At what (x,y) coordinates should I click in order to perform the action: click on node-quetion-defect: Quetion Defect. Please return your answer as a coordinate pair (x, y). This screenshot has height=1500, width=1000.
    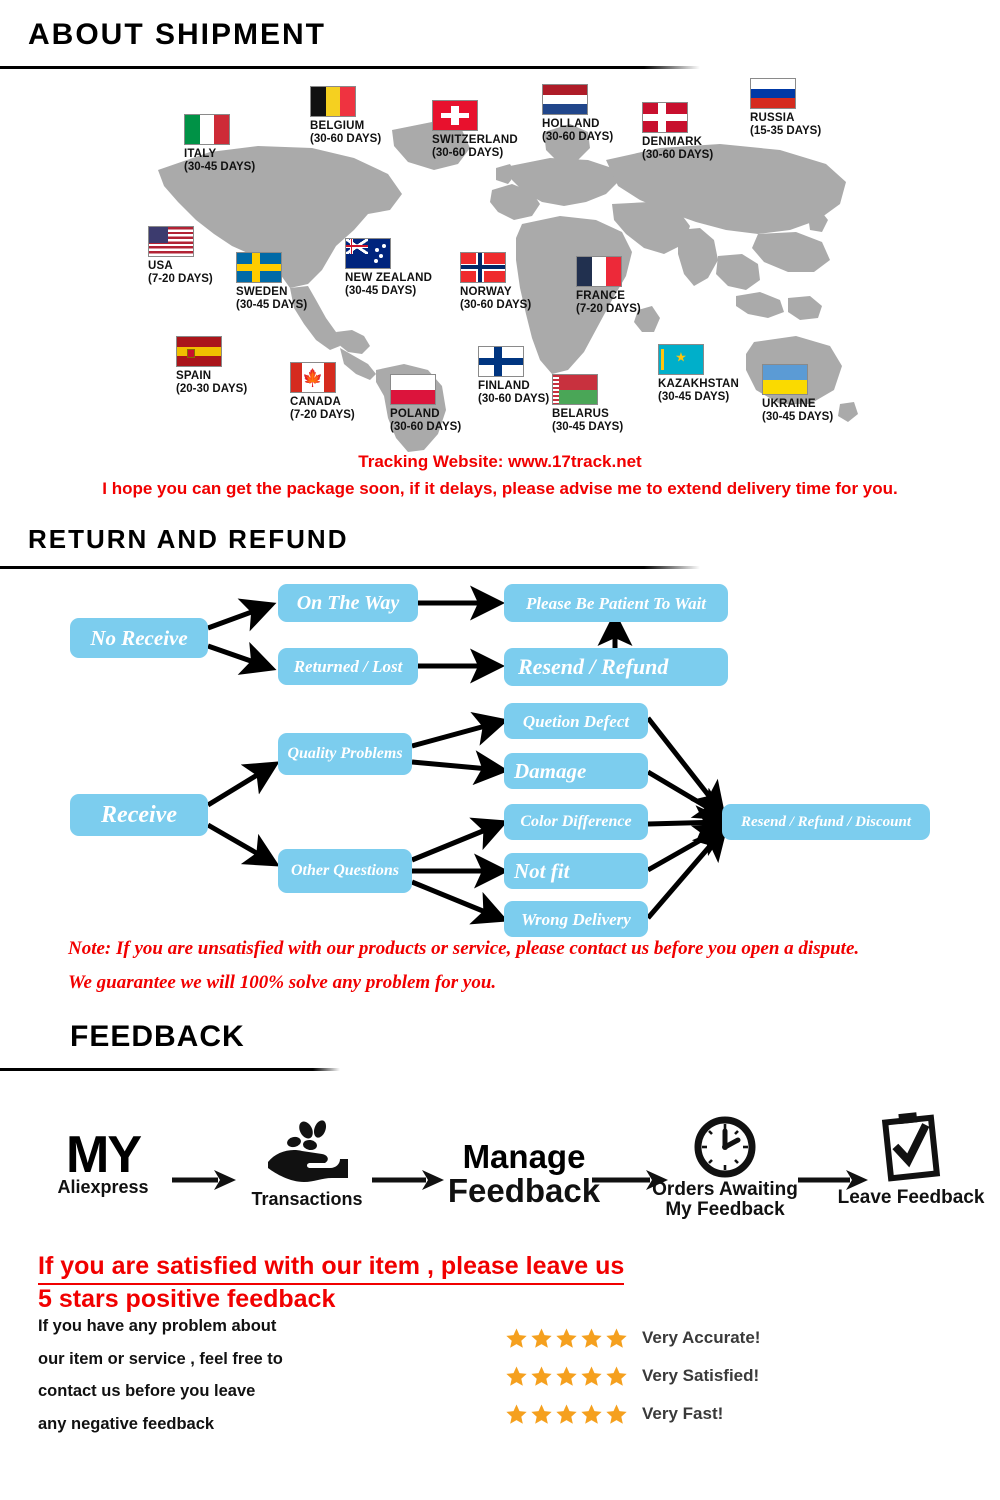
    Looking at the image, I should click on (576, 721).